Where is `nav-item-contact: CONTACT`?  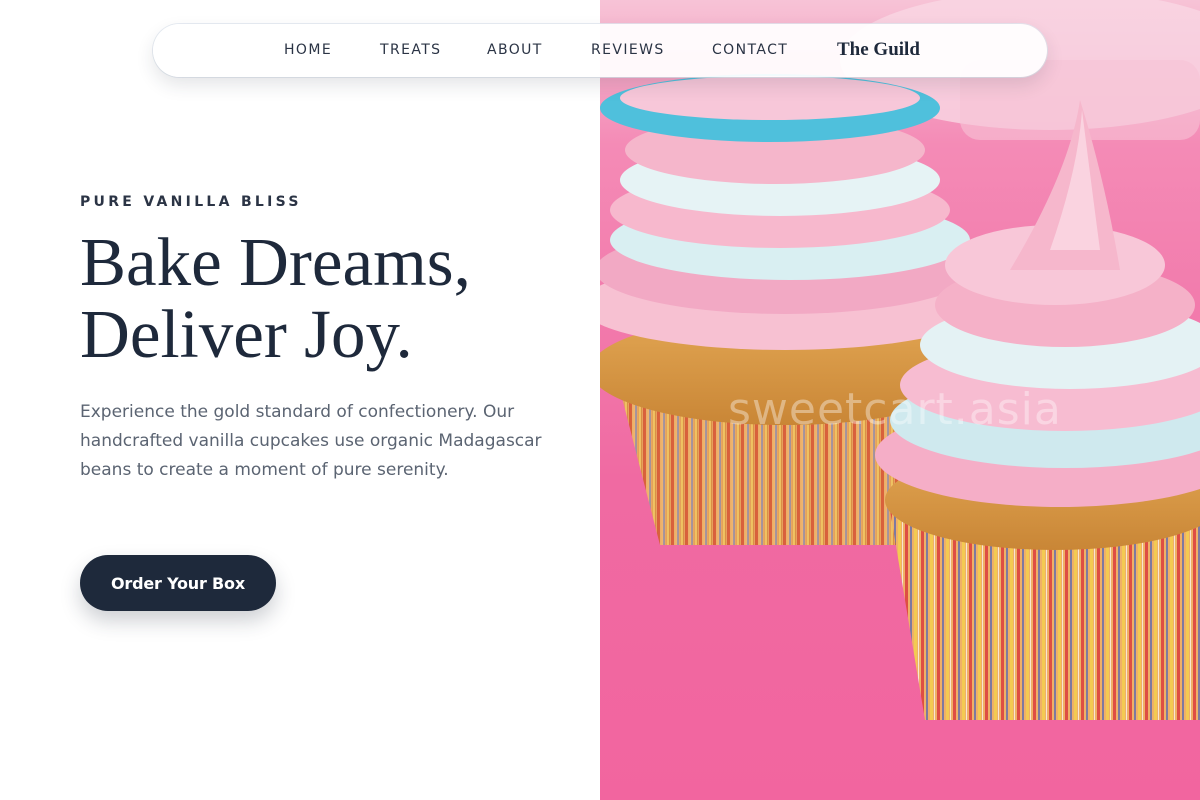 nav-item-contact: CONTACT is located at coordinates (750, 50).